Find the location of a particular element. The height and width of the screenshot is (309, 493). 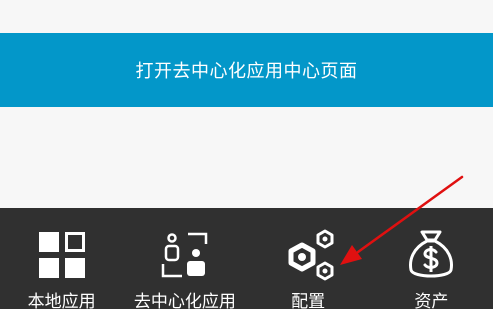

tab-dapps: 去中心化应用 is located at coordinates (184, 258).